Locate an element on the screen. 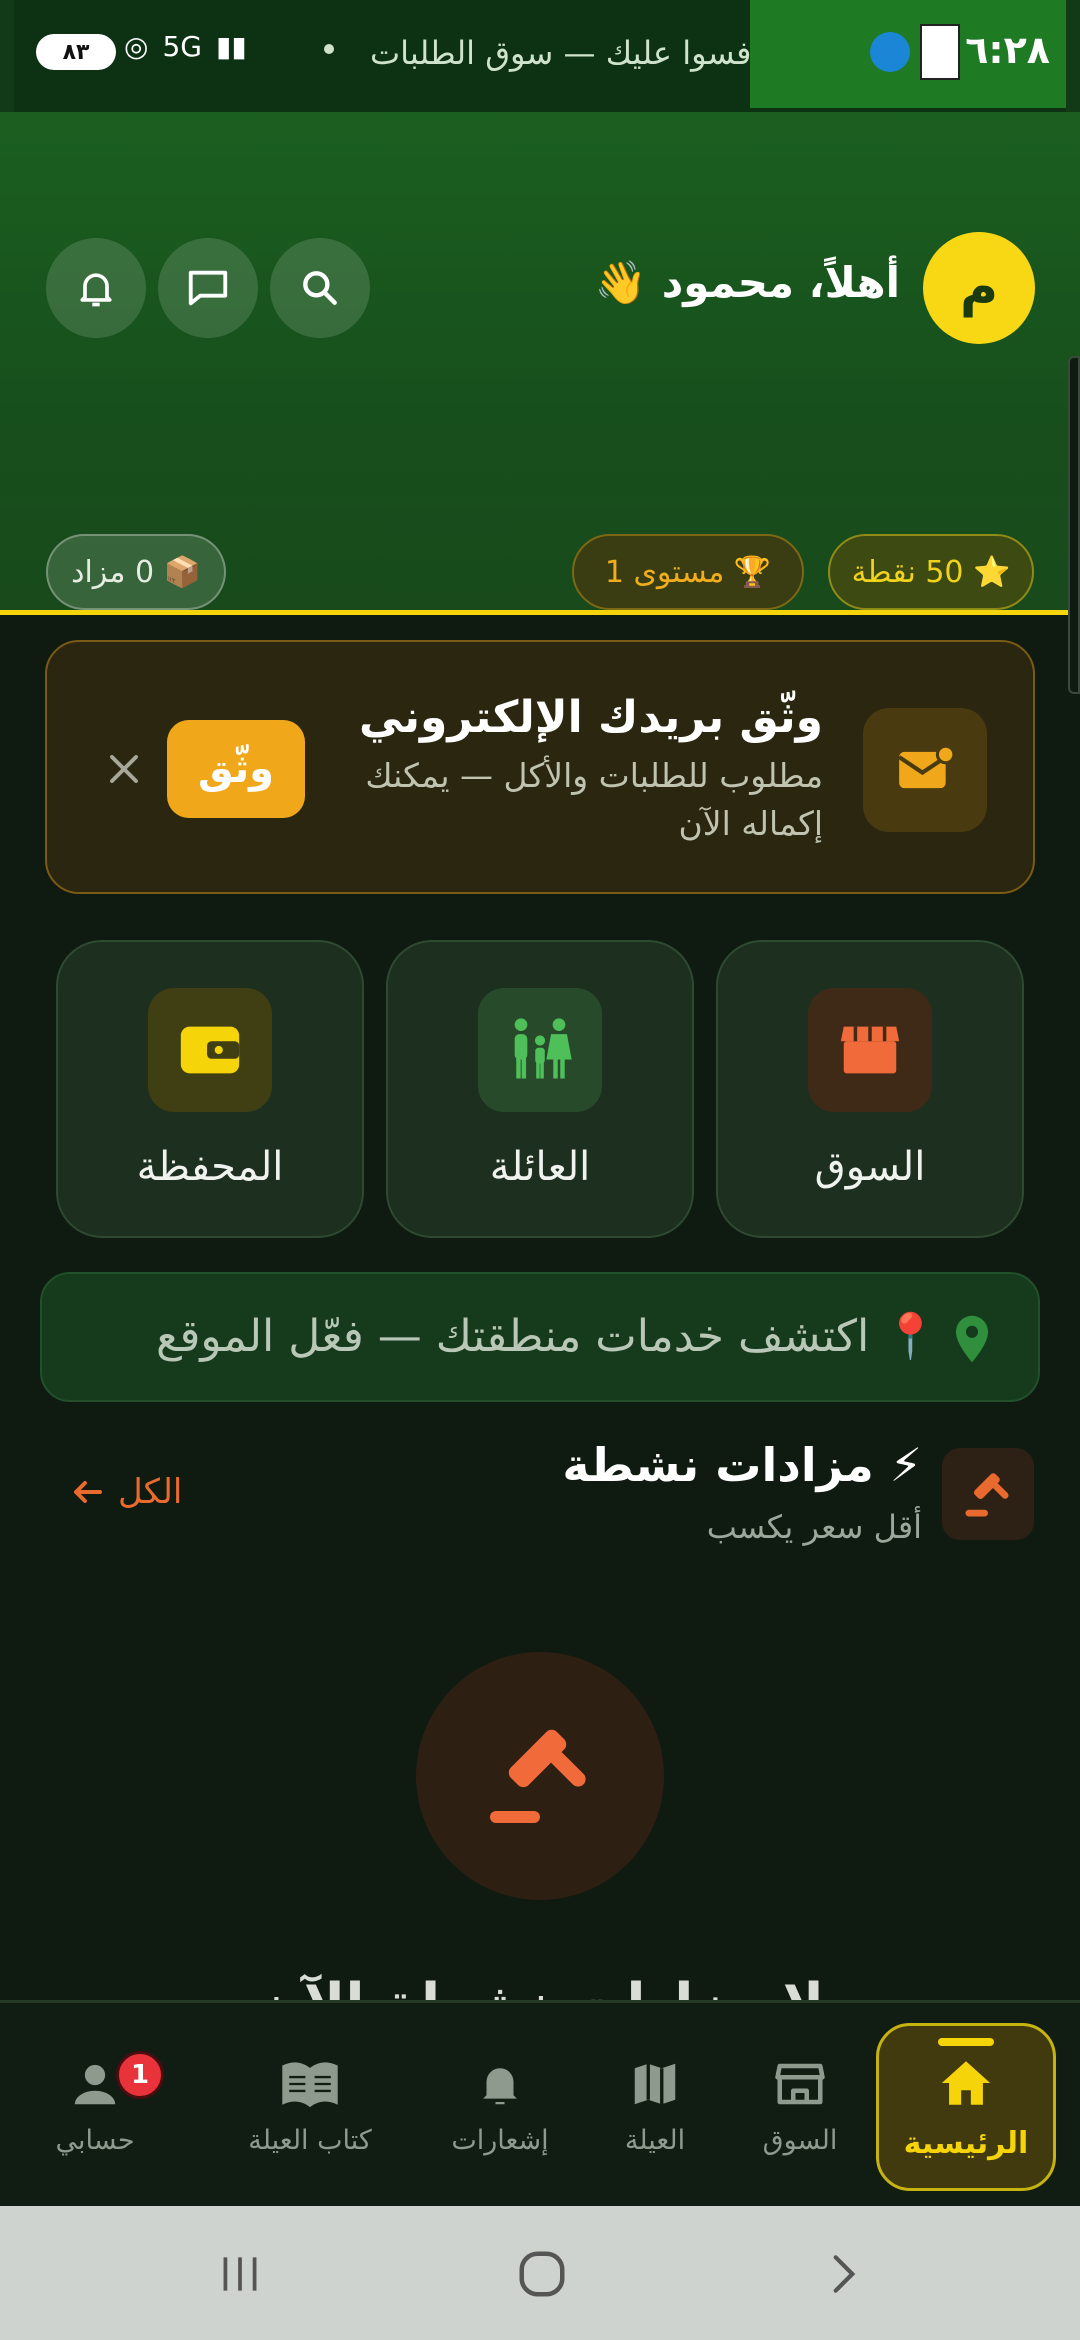 The width and height of the screenshot is (1080, 2340). nav-item-home: الرئيسية is located at coordinates (966, 2107).